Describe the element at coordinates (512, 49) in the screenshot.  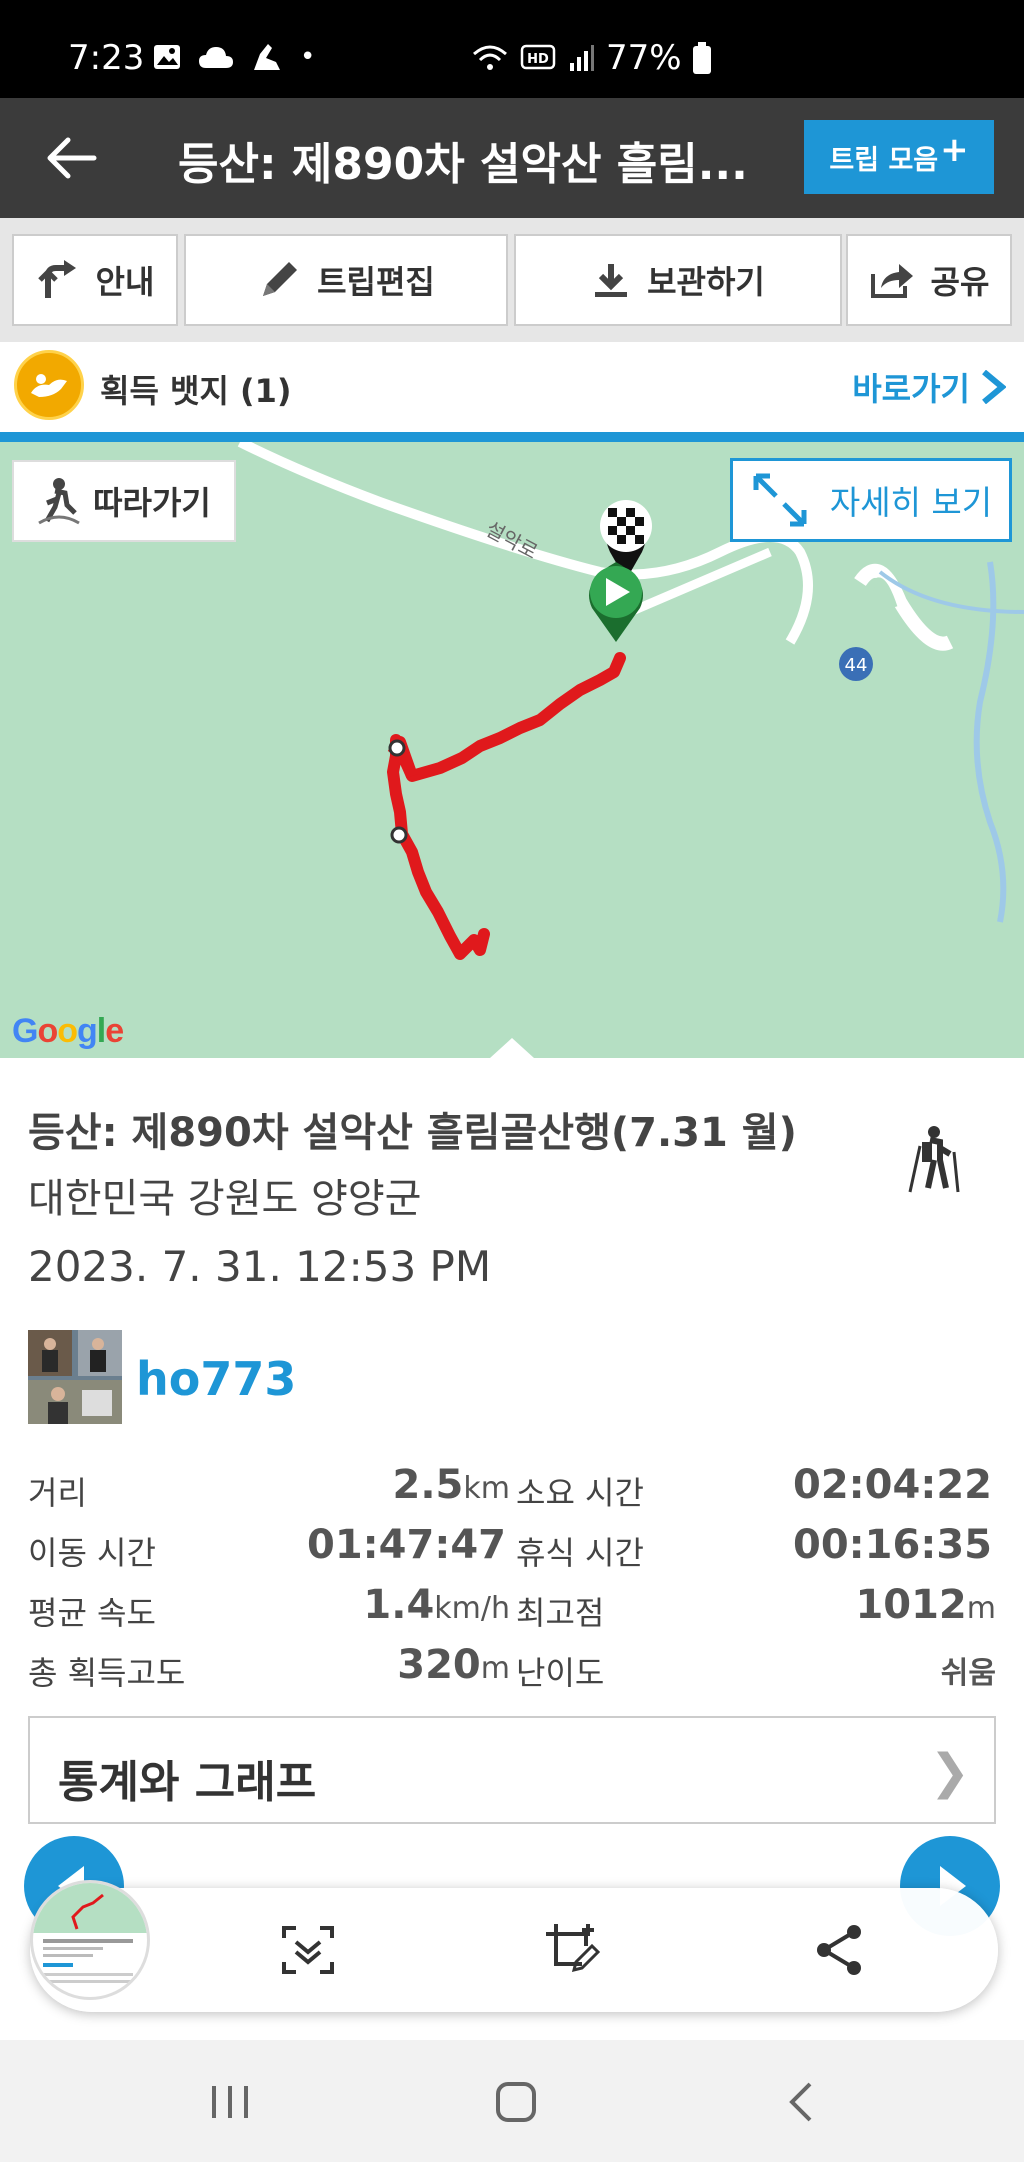
I see `status-bar: 7:23 • HD 77%` at that location.